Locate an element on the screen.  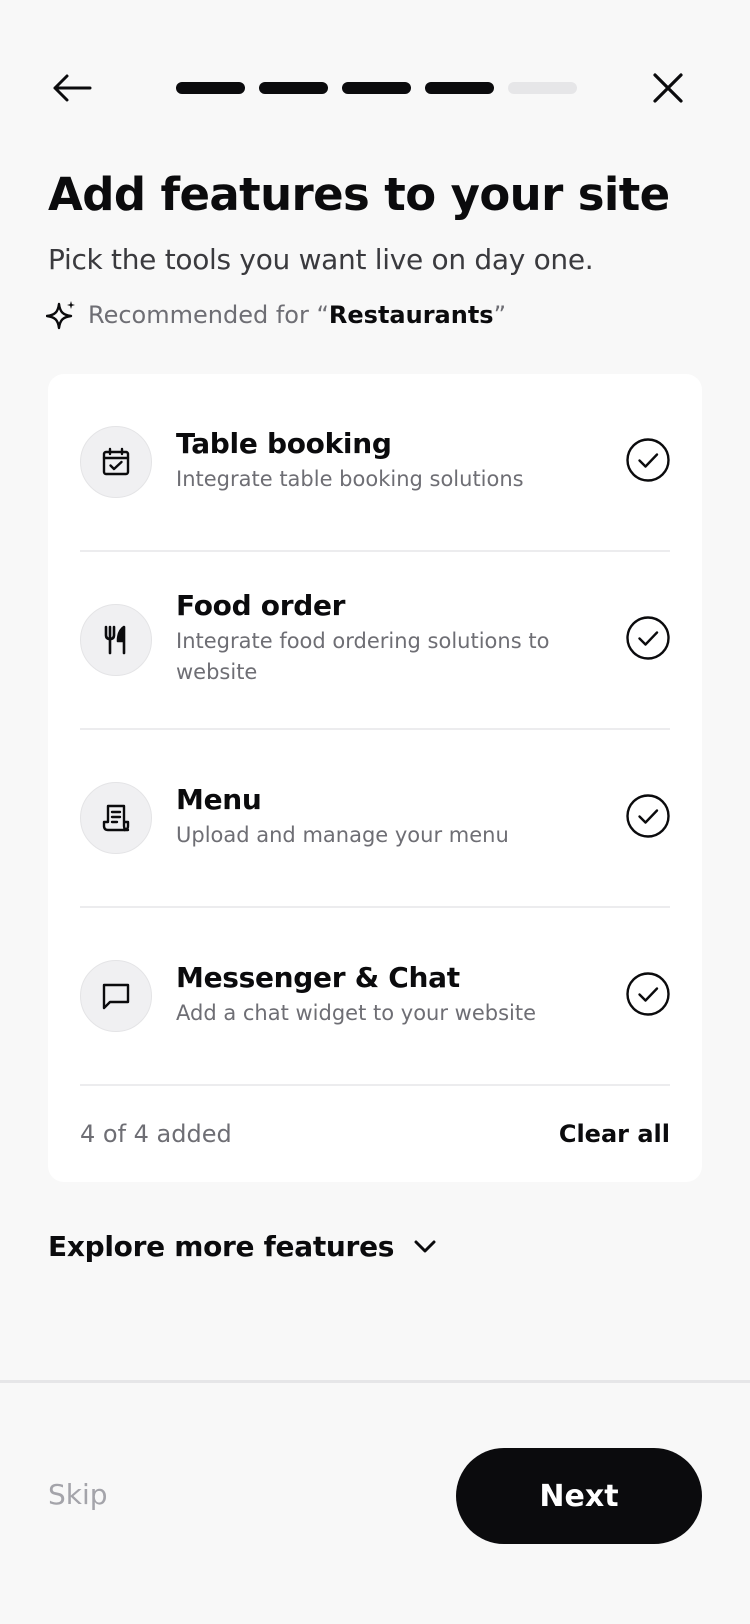
recommended-label: Recommended for “Restaurants” is located at coordinates (276, 315).